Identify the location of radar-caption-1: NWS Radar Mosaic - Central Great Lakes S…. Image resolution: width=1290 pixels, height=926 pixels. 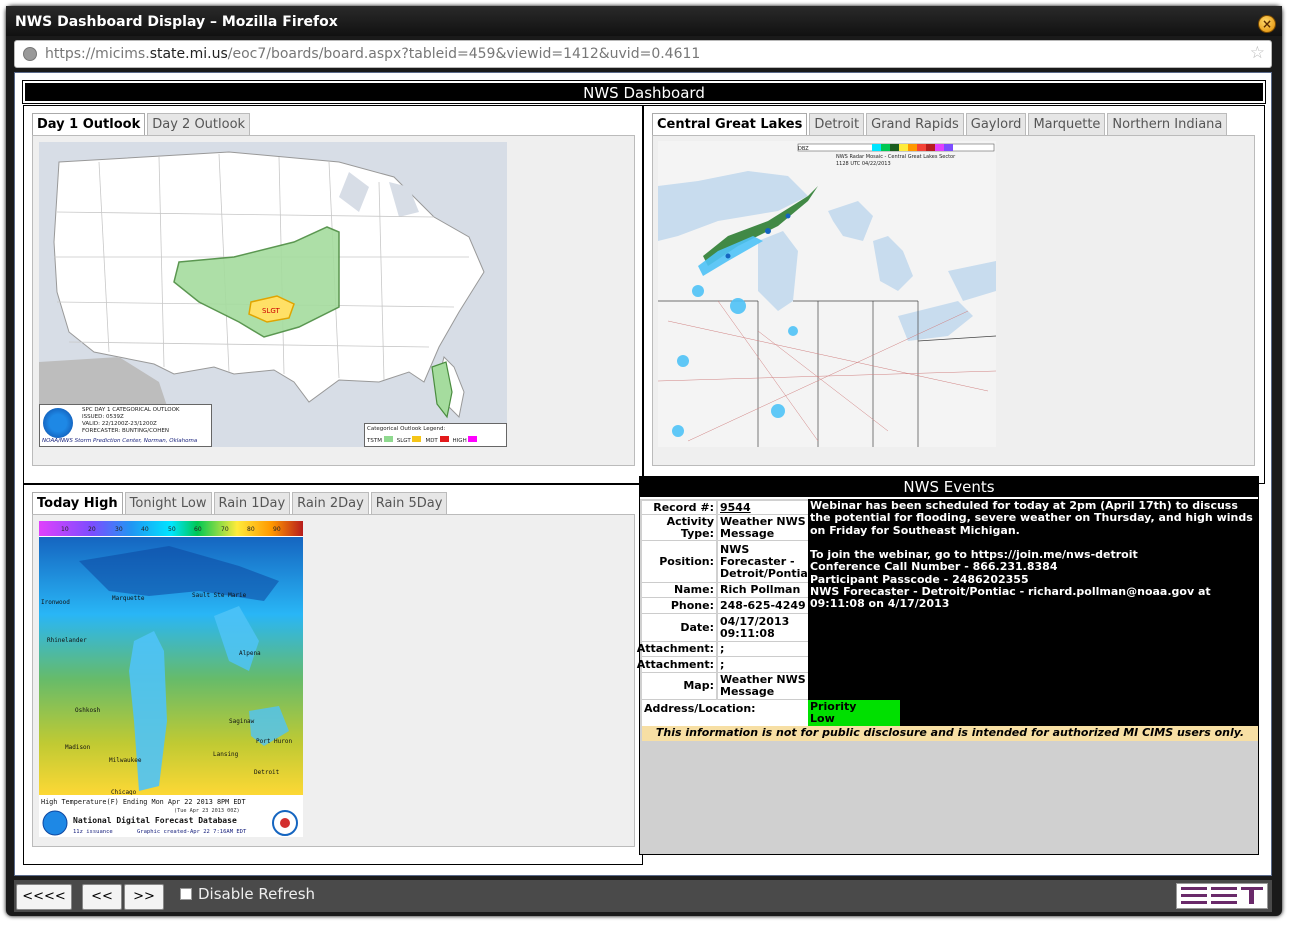
(896, 157).